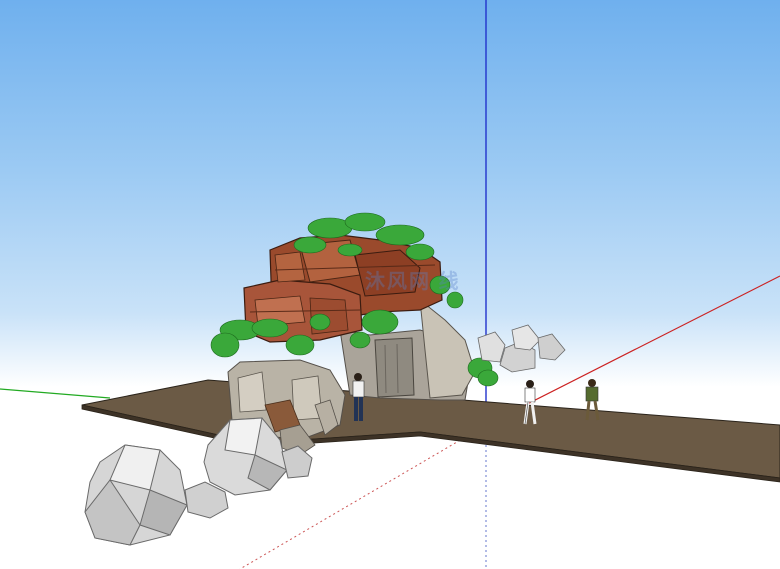 This screenshot has width=780, height=569. What do you see at coordinates (413, 282) in the screenshot?
I see `watermark: 沐风网 线` at bounding box center [413, 282].